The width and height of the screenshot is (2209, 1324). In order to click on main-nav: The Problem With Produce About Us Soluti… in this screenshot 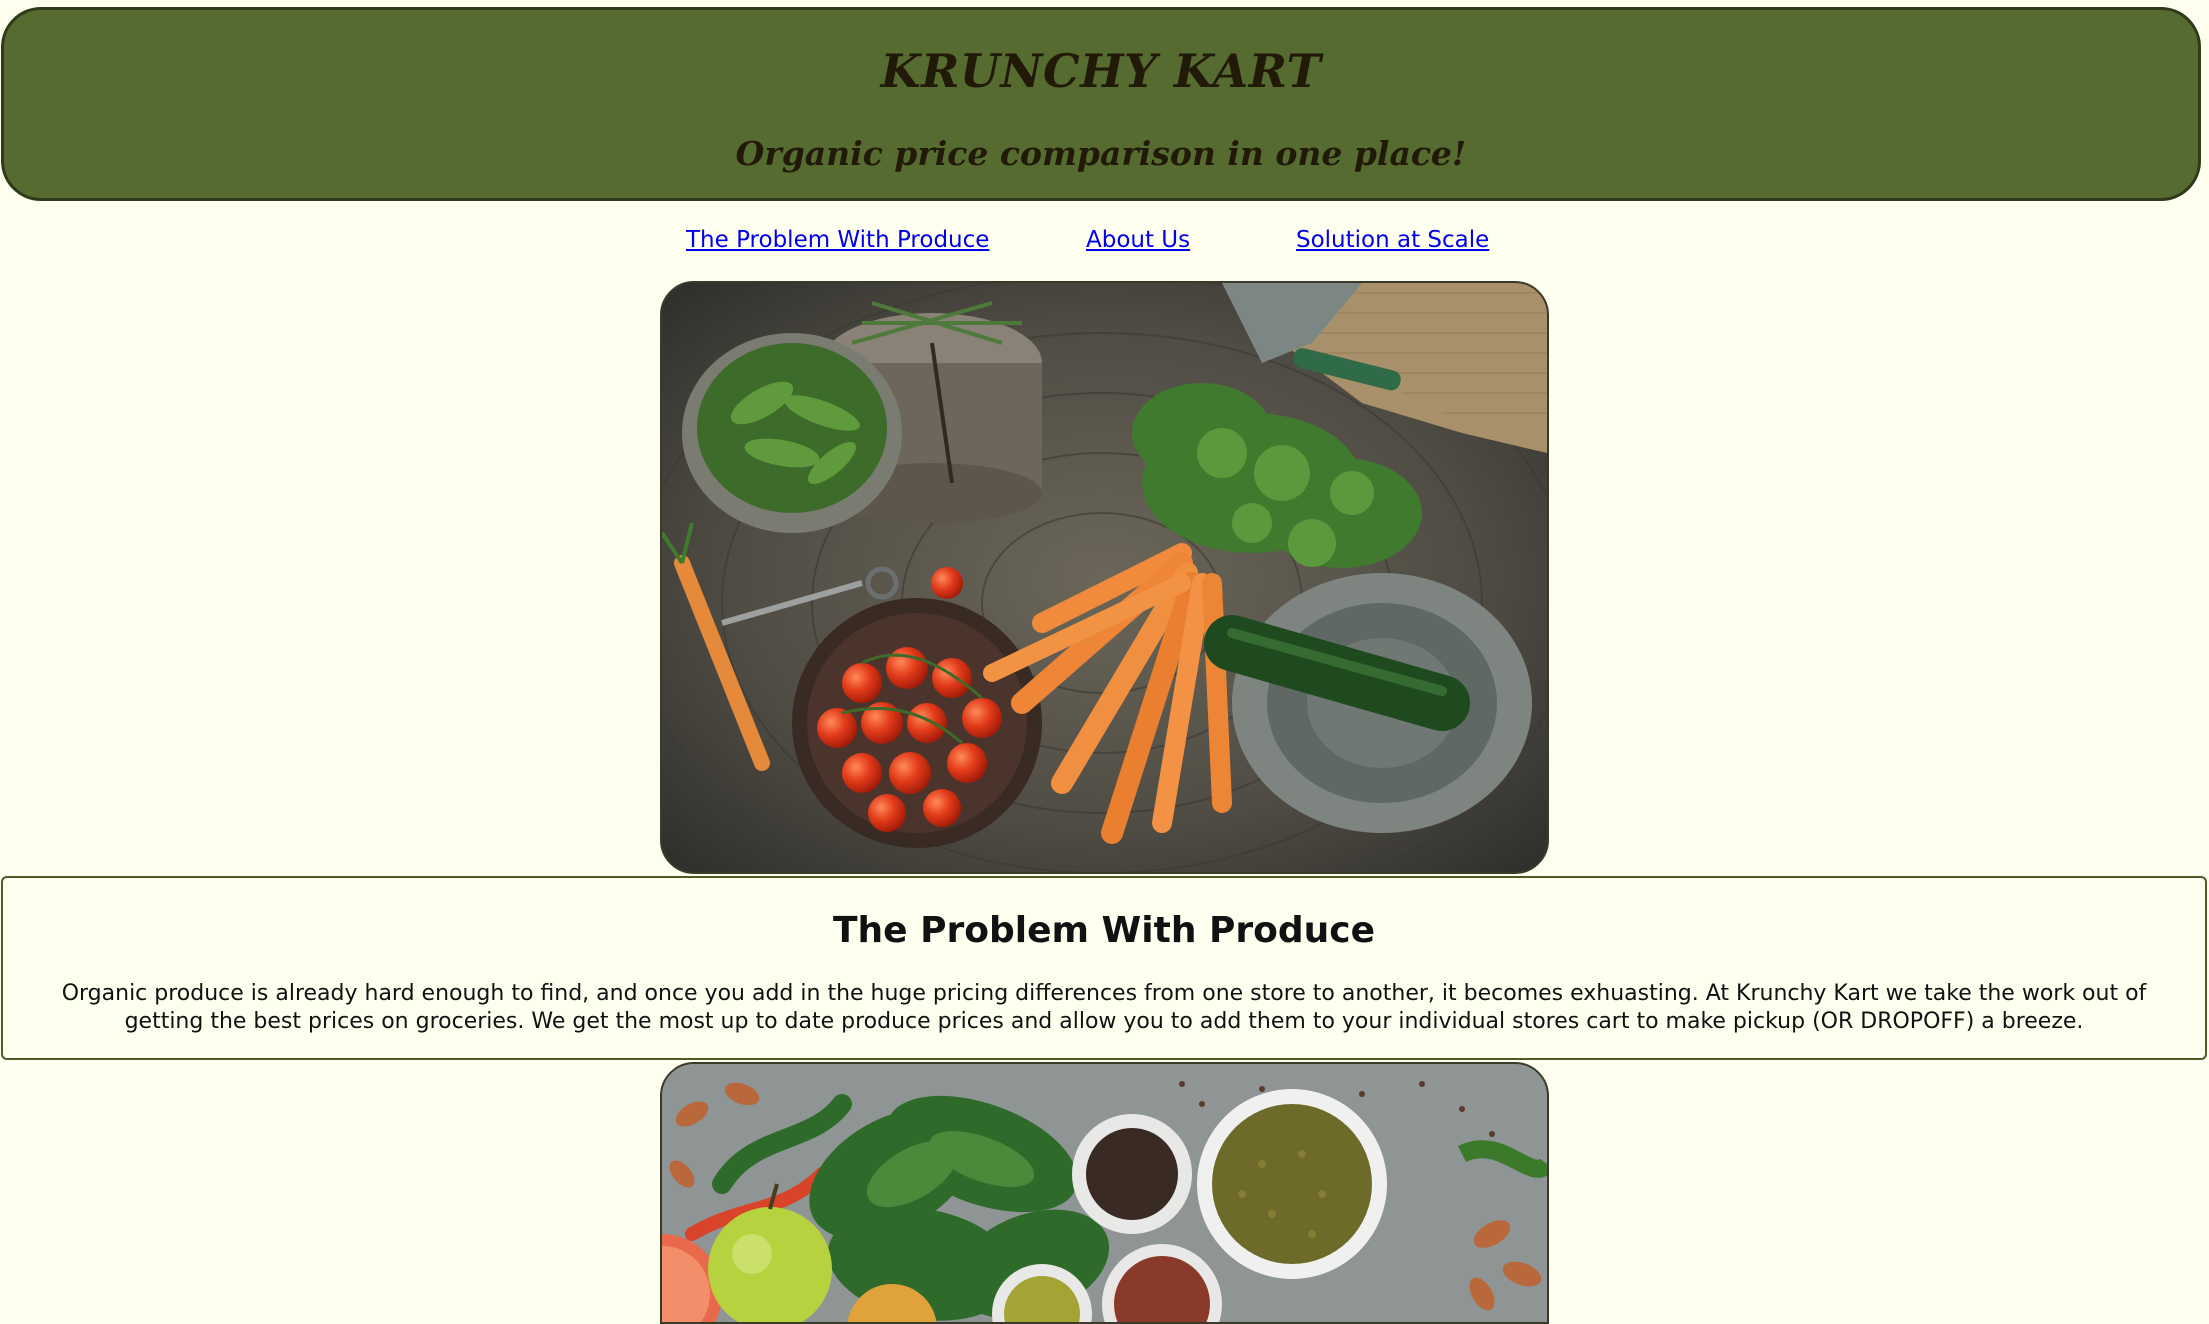, I will do `click(1104, 243)`.